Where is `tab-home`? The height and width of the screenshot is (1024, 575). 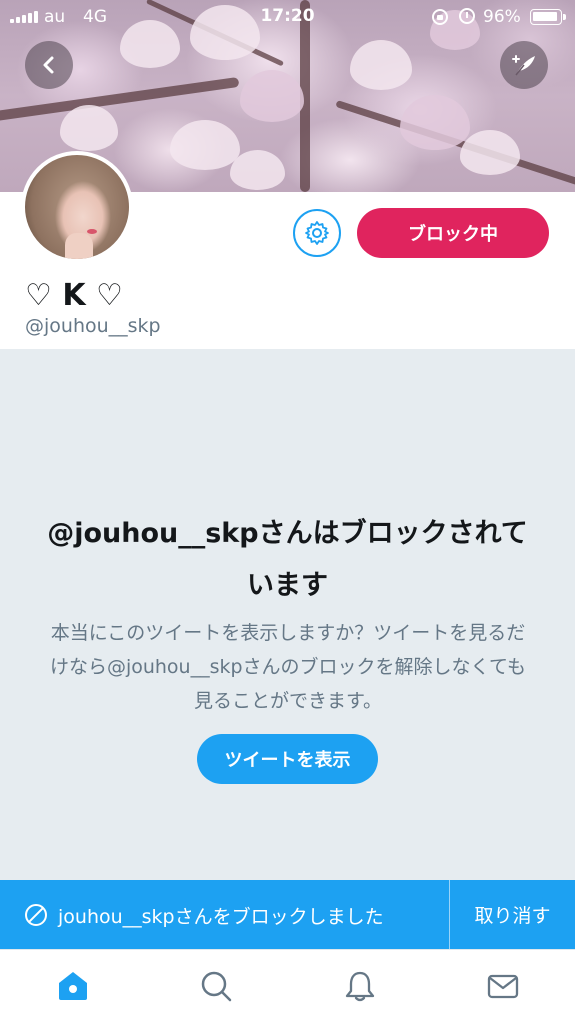 tab-home is located at coordinates (73, 986).